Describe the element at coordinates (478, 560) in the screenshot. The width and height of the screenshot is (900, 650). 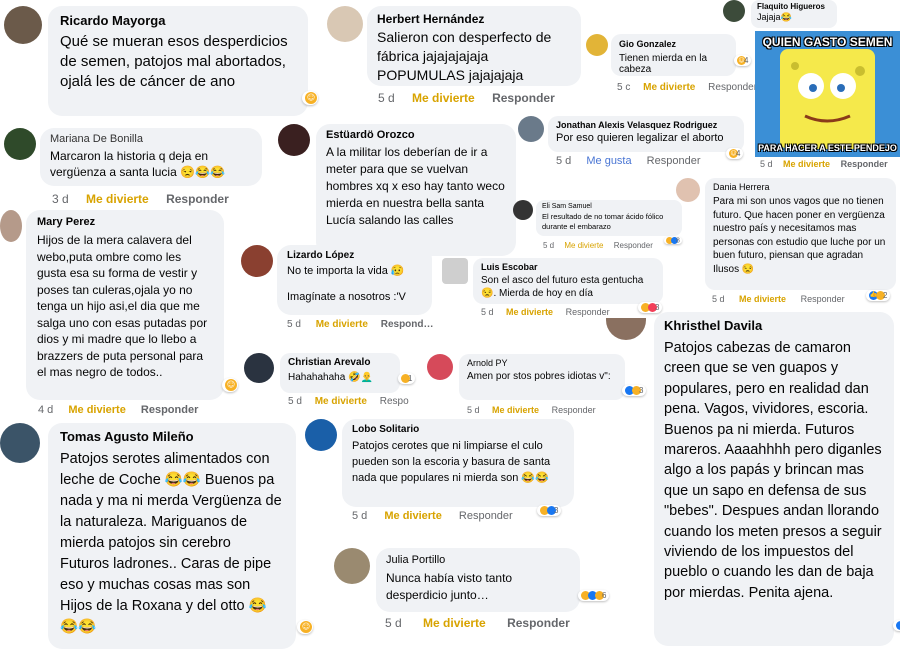
I see `comment-author: Julia Portillo` at that location.